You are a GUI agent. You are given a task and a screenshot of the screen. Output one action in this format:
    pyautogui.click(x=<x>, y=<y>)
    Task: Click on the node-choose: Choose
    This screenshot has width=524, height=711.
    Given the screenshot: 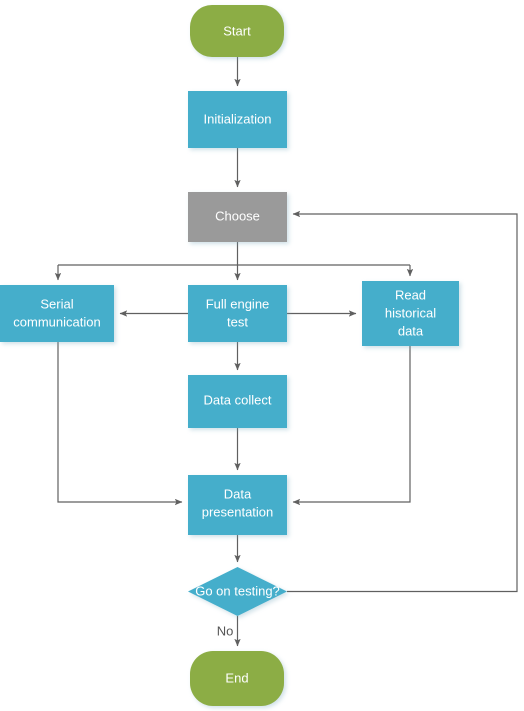 What is the action you would take?
    pyautogui.click(x=237, y=217)
    